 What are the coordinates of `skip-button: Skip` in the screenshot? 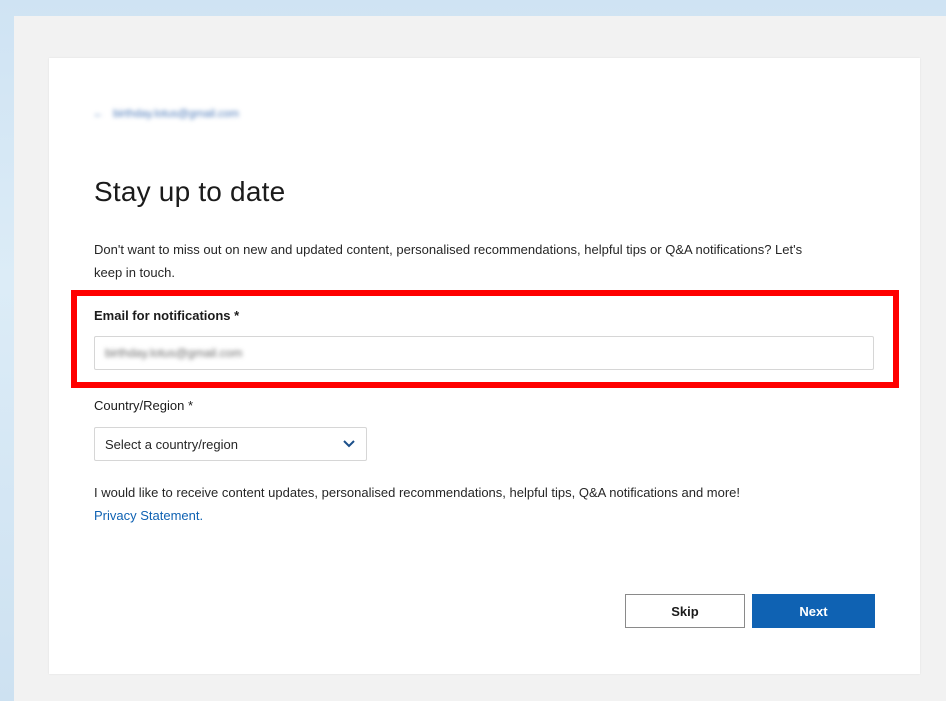 It's located at (685, 611).